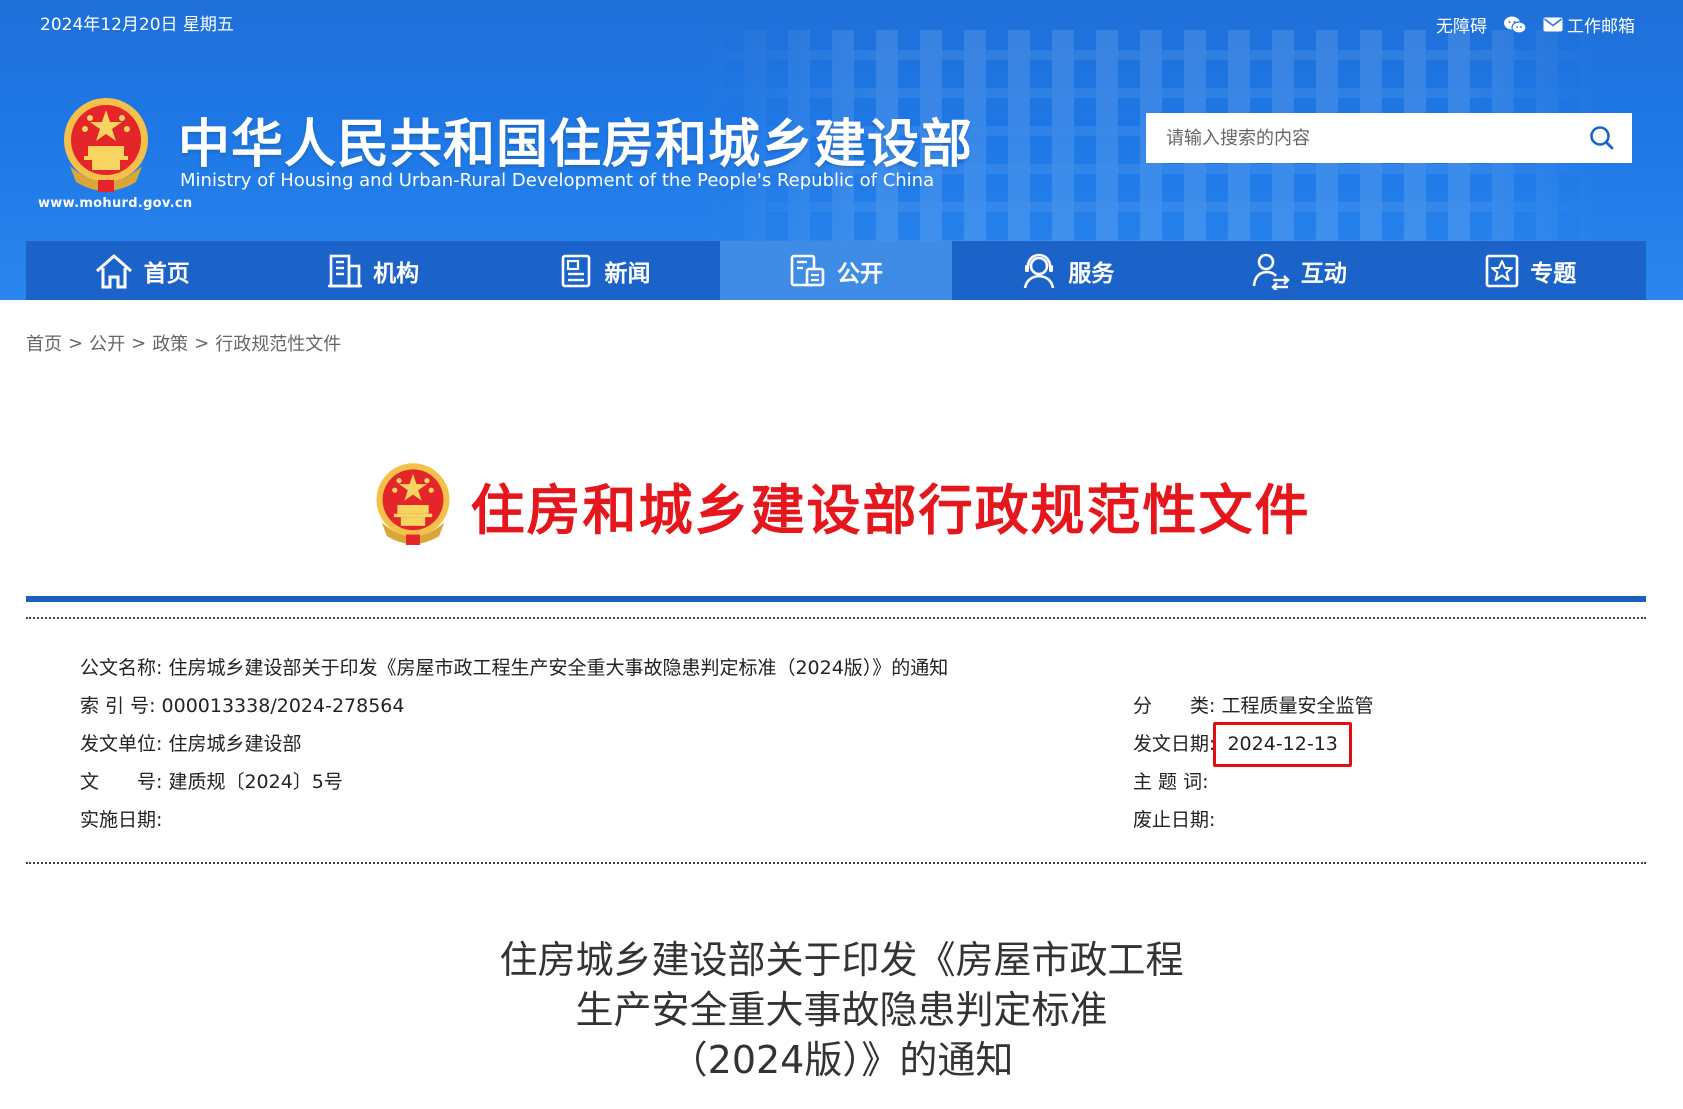  I want to click on meta-value: 000013338/2024-278564, so click(283, 706).